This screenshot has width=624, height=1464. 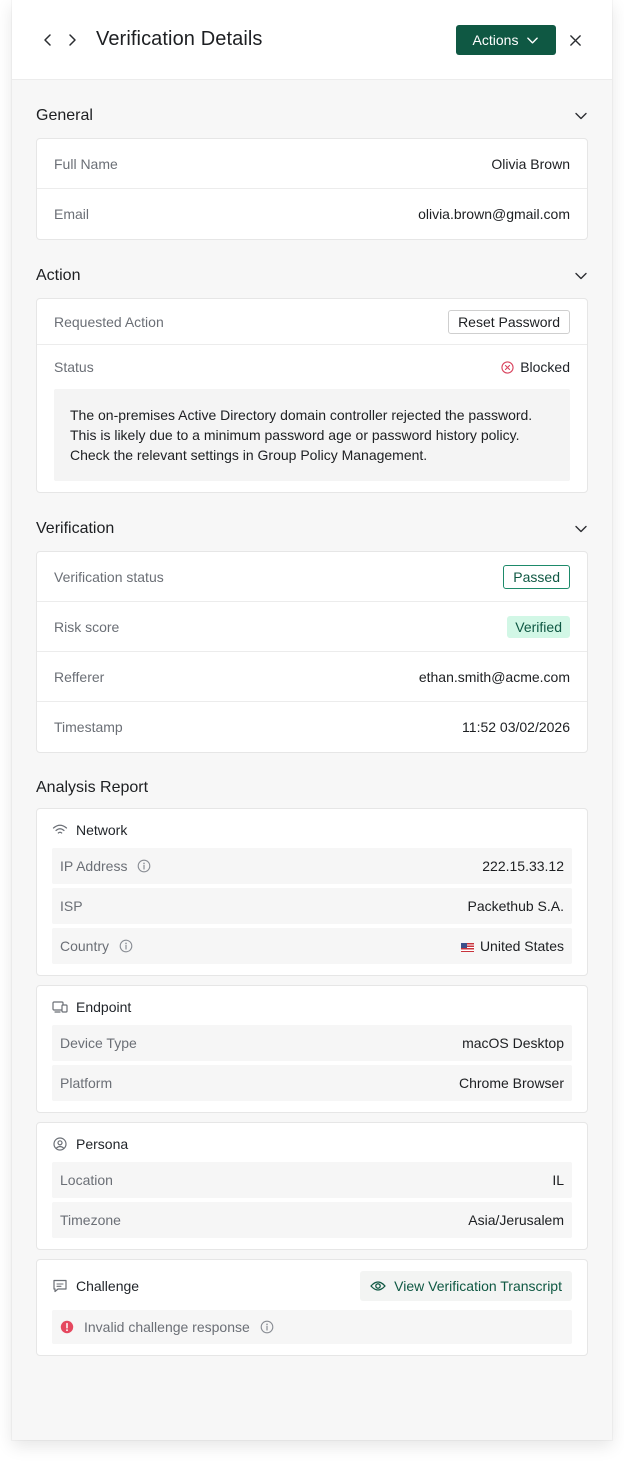 I want to click on next-button, so click(x=72, y=40).